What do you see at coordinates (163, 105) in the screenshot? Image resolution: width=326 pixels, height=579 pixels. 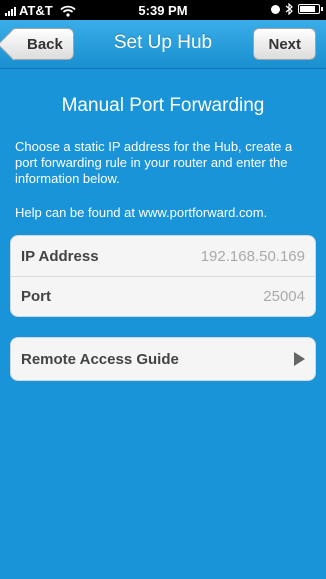 I see `page-title: Manual Port Forwarding` at bounding box center [163, 105].